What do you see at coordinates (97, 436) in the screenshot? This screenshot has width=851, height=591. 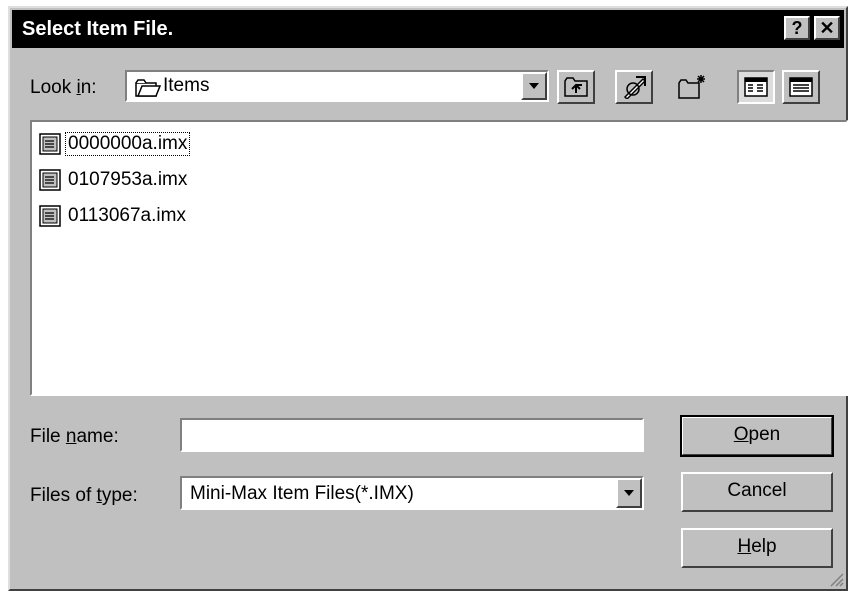 I see `file-name-label-part: ame:` at bounding box center [97, 436].